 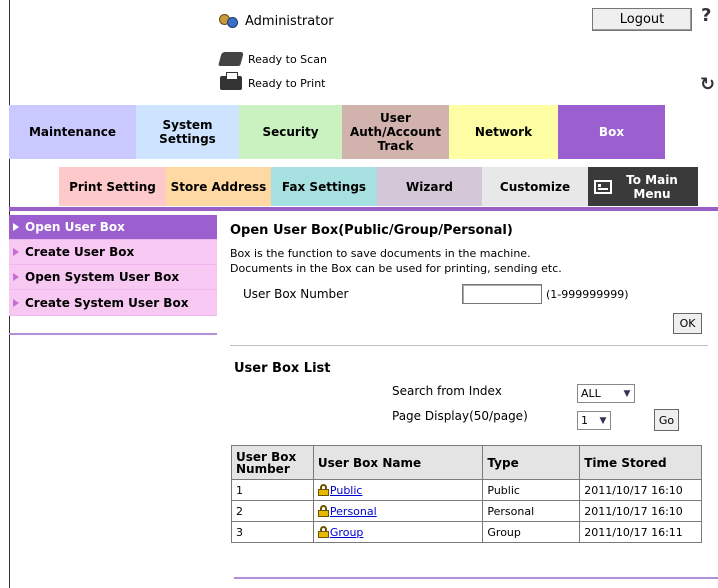 I want to click on nav-open-user-box: Open User Box, so click(x=113, y=227).